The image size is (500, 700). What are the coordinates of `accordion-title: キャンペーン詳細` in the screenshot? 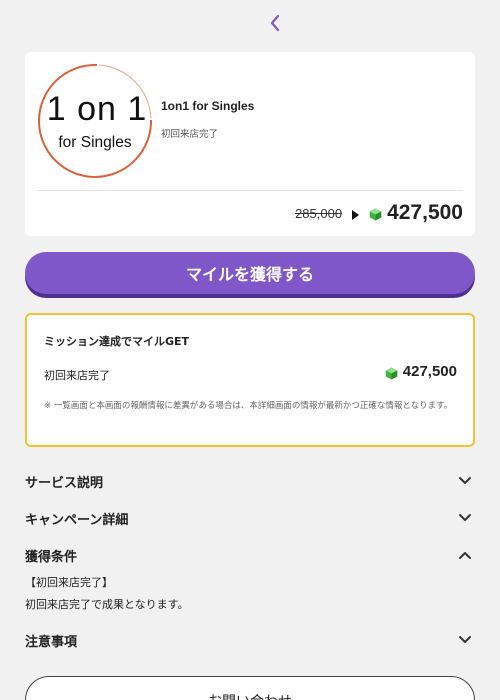 It's located at (77, 520).